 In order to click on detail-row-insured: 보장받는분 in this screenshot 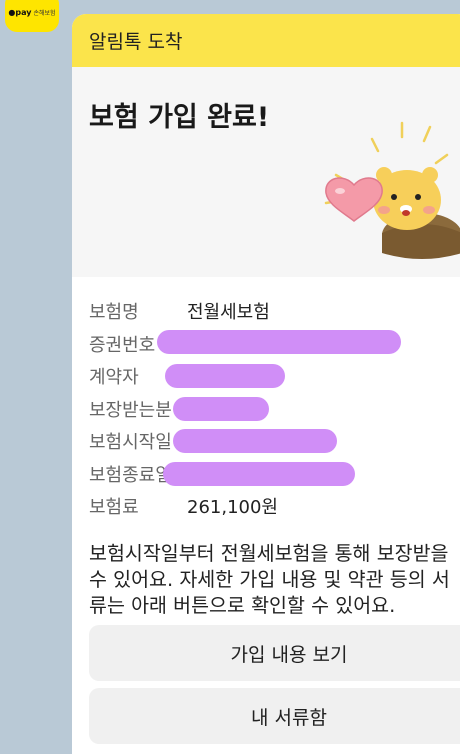, I will do `click(272, 409)`.